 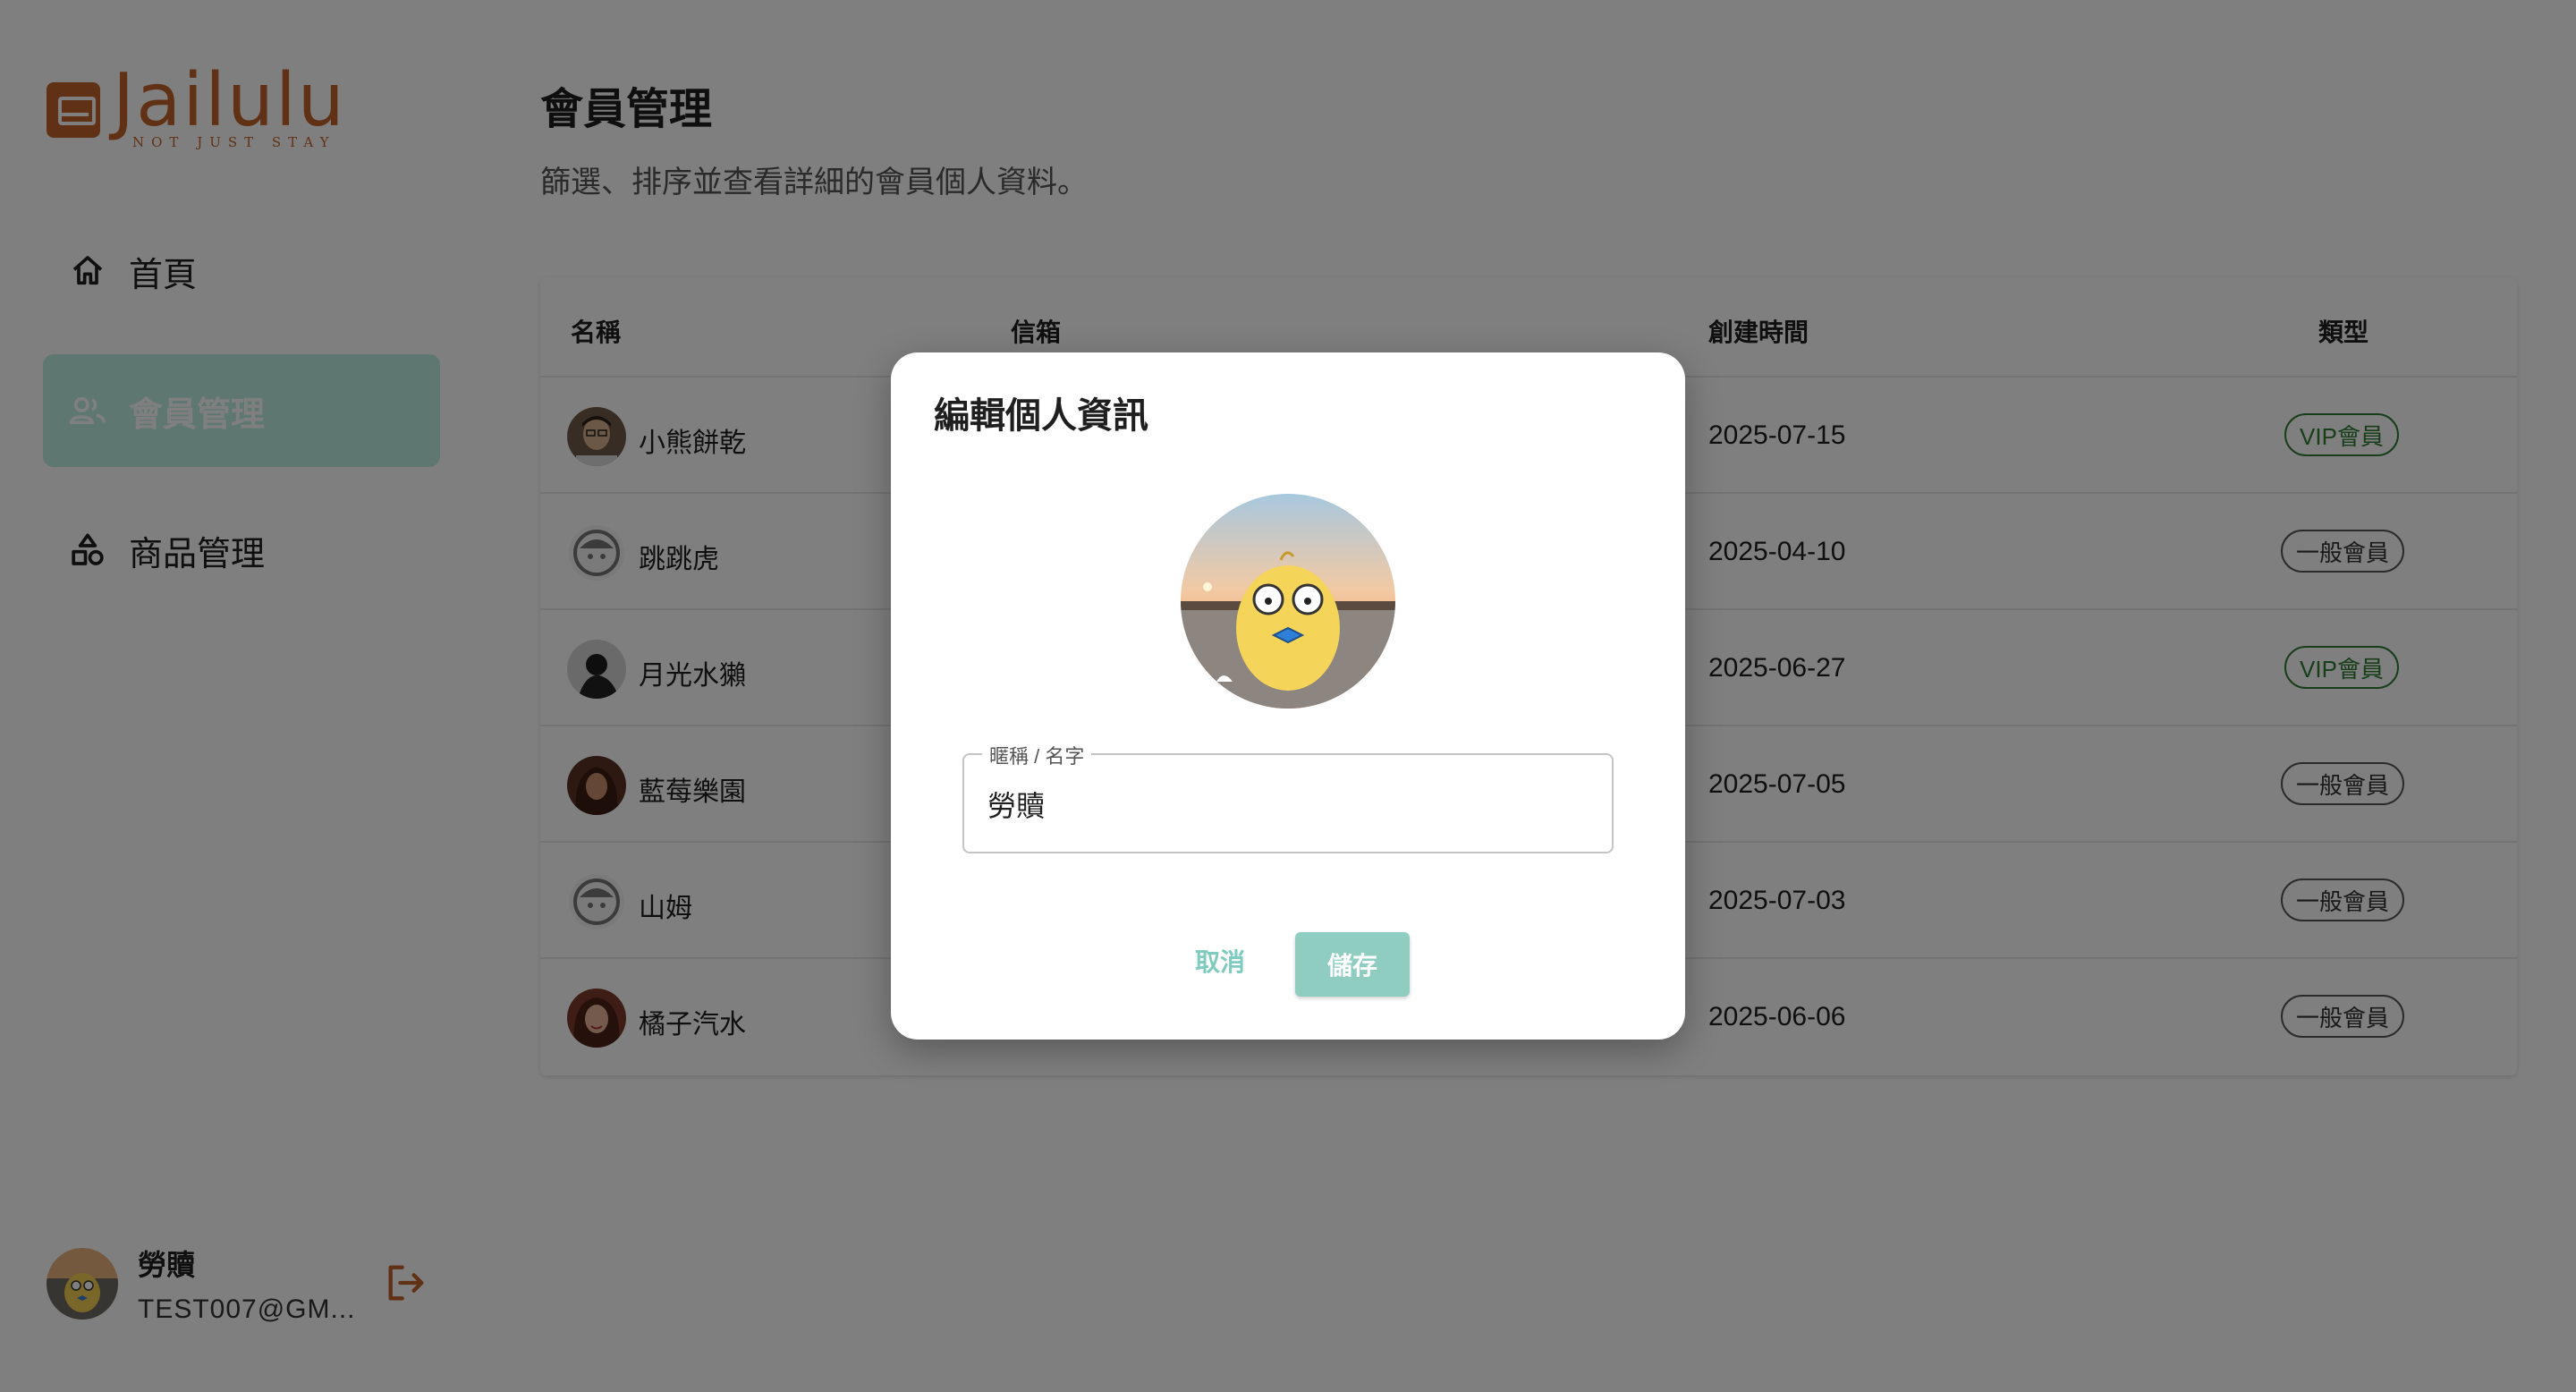 What do you see at coordinates (1037, 755) in the screenshot?
I see `nickname-field-label: 暱稱 / 名字` at bounding box center [1037, 755].